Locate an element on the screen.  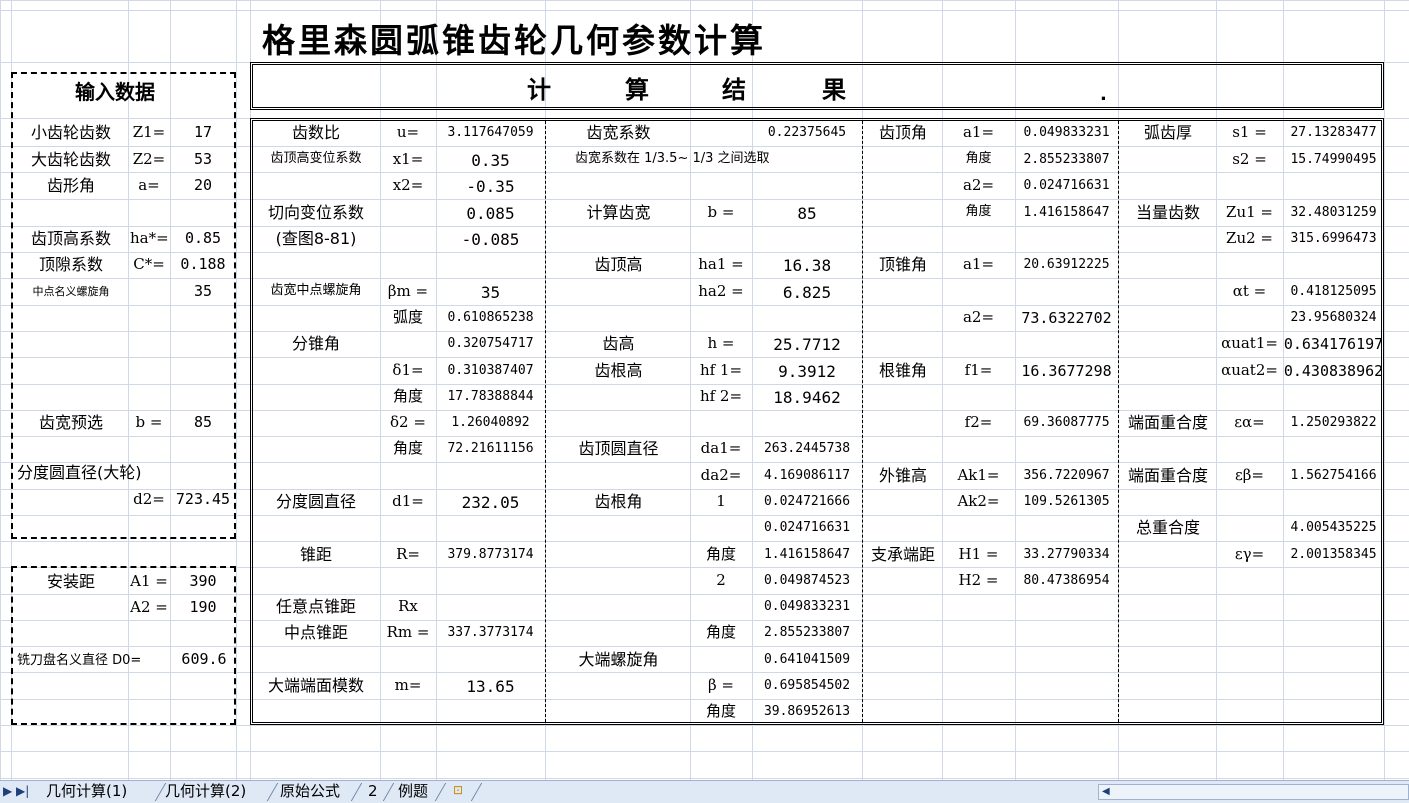
col2-value: 9.3912 is located at coordinates (807, 371).